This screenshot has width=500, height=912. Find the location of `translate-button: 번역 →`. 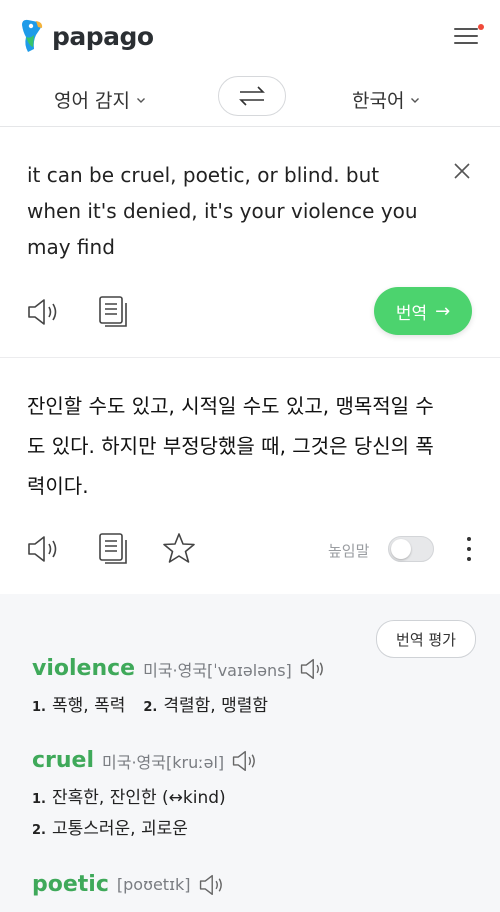

translate-button: 번역 → is located at coordinates (423, 311).